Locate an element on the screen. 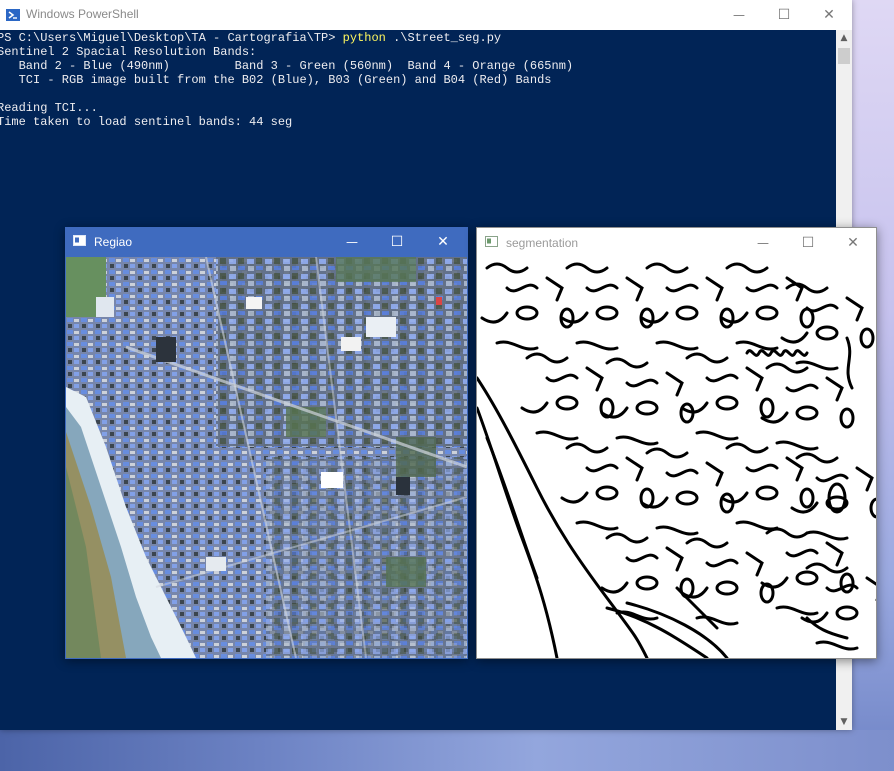 This screenshot has width=894, height=771. desktop-wallpaper-bottom is located at coordinates (447, 750).